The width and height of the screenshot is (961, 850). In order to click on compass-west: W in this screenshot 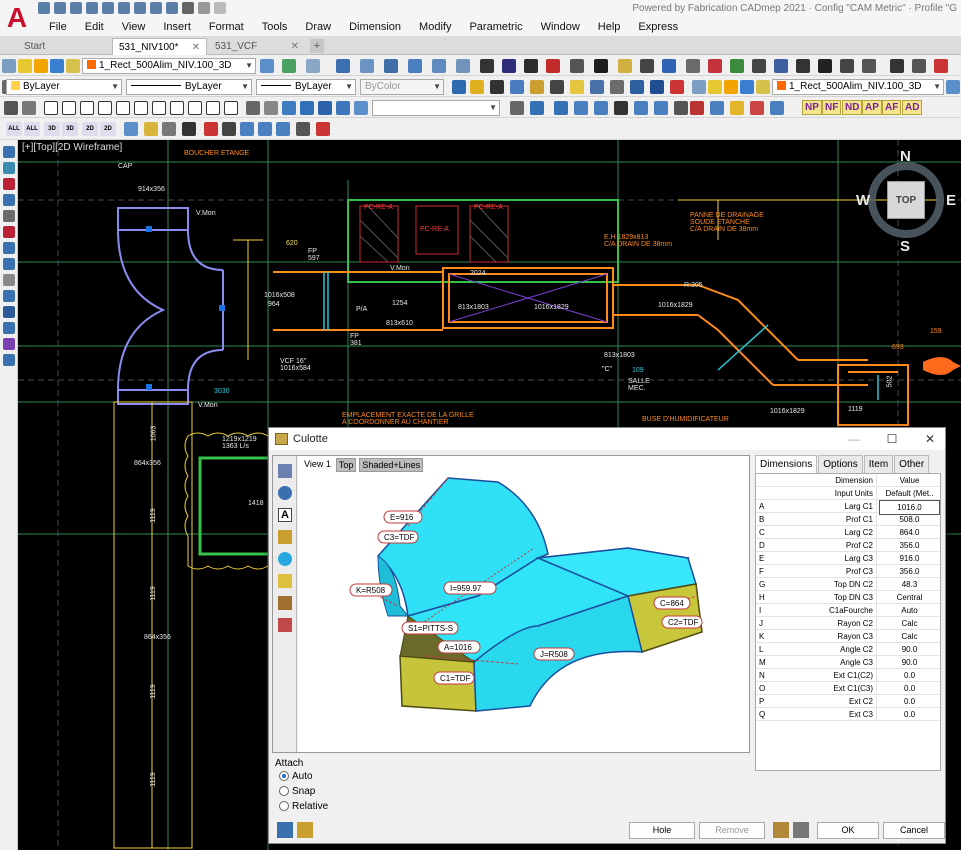, I will do `click(863, 200)`.